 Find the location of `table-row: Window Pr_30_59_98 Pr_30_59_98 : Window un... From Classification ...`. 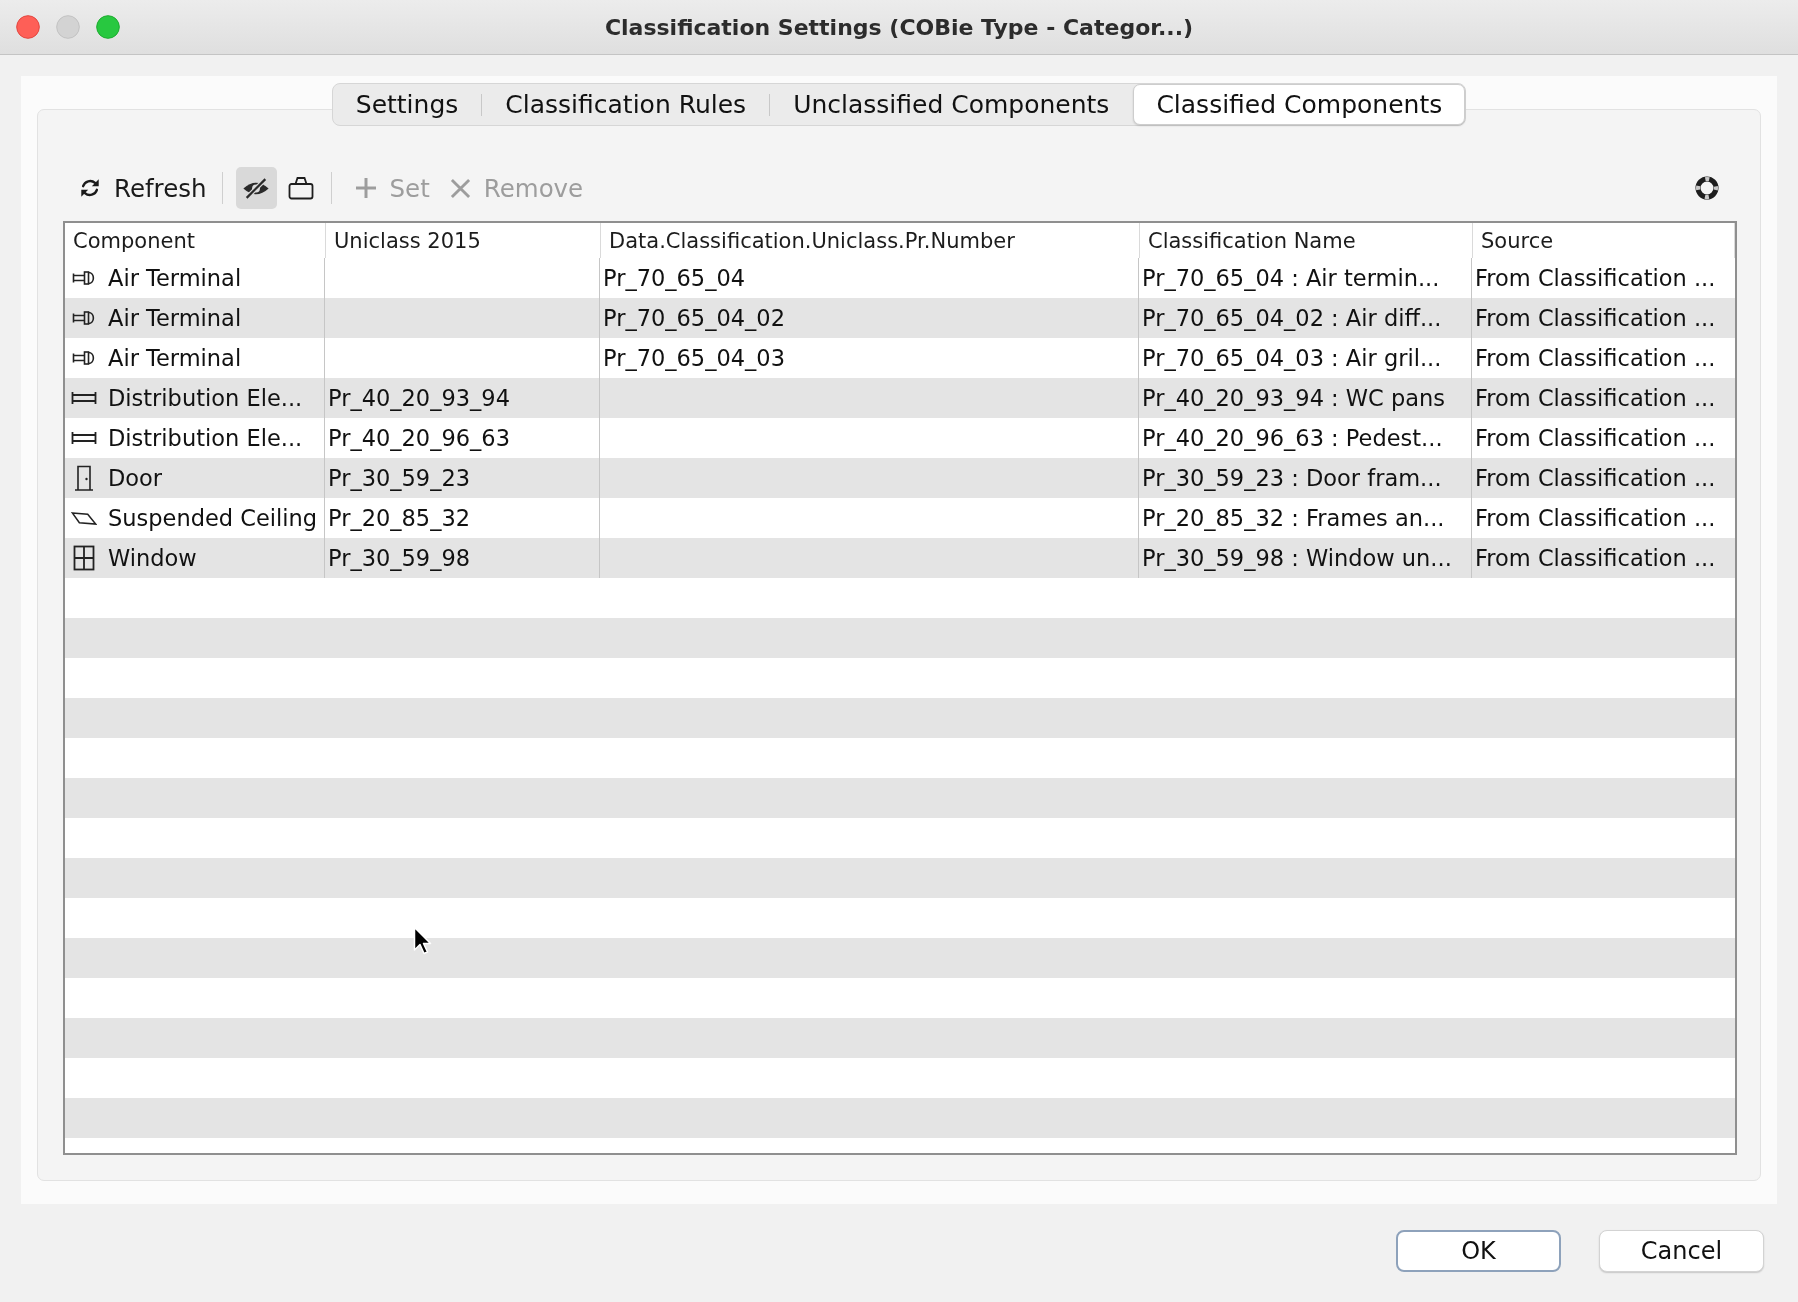

table-row: Window Pr_30_59_98 Pr_30_59_98 : Window un... From Classification ... is located at coordinates (900, 558).